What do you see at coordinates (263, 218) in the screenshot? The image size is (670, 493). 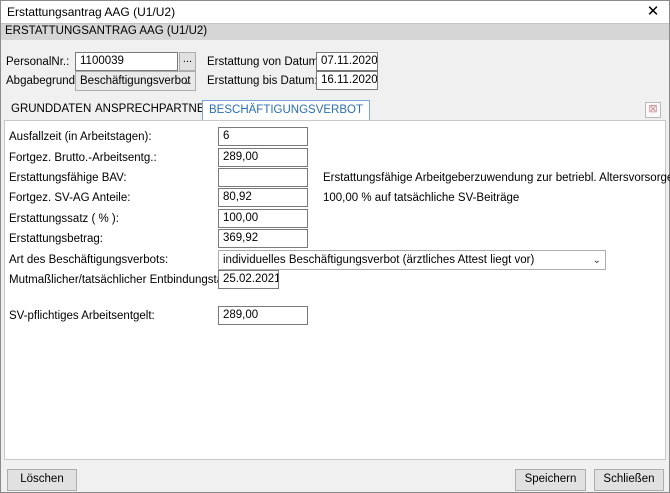 I see `satz-input: 100,00` at bounding box center [263, 218].